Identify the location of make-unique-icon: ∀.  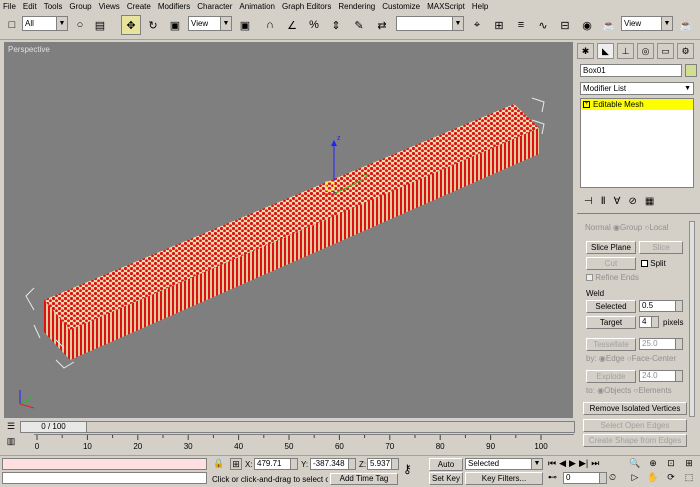
(617, 201).